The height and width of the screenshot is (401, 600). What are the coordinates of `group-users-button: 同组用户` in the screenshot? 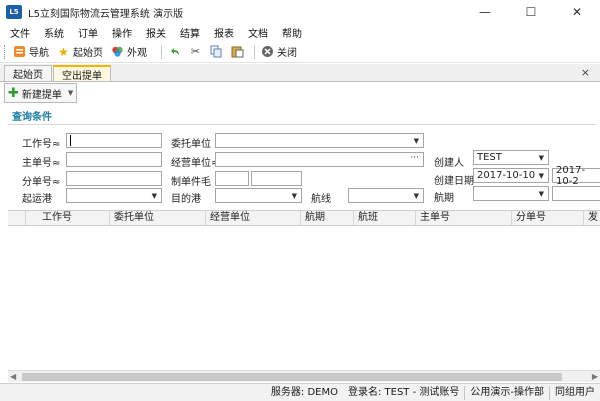 It's located at (574, 392).